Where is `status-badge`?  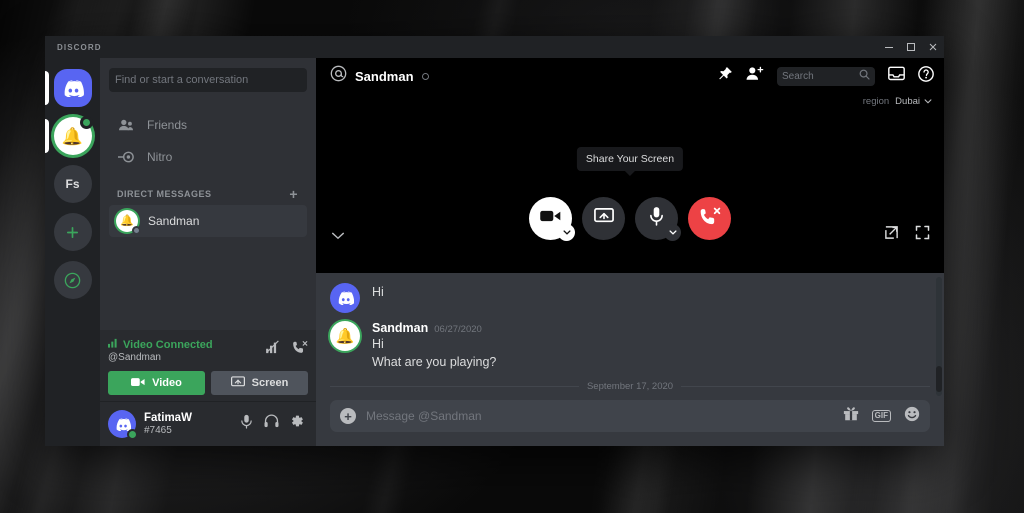
status-badge is located at coordinates (425, 76).